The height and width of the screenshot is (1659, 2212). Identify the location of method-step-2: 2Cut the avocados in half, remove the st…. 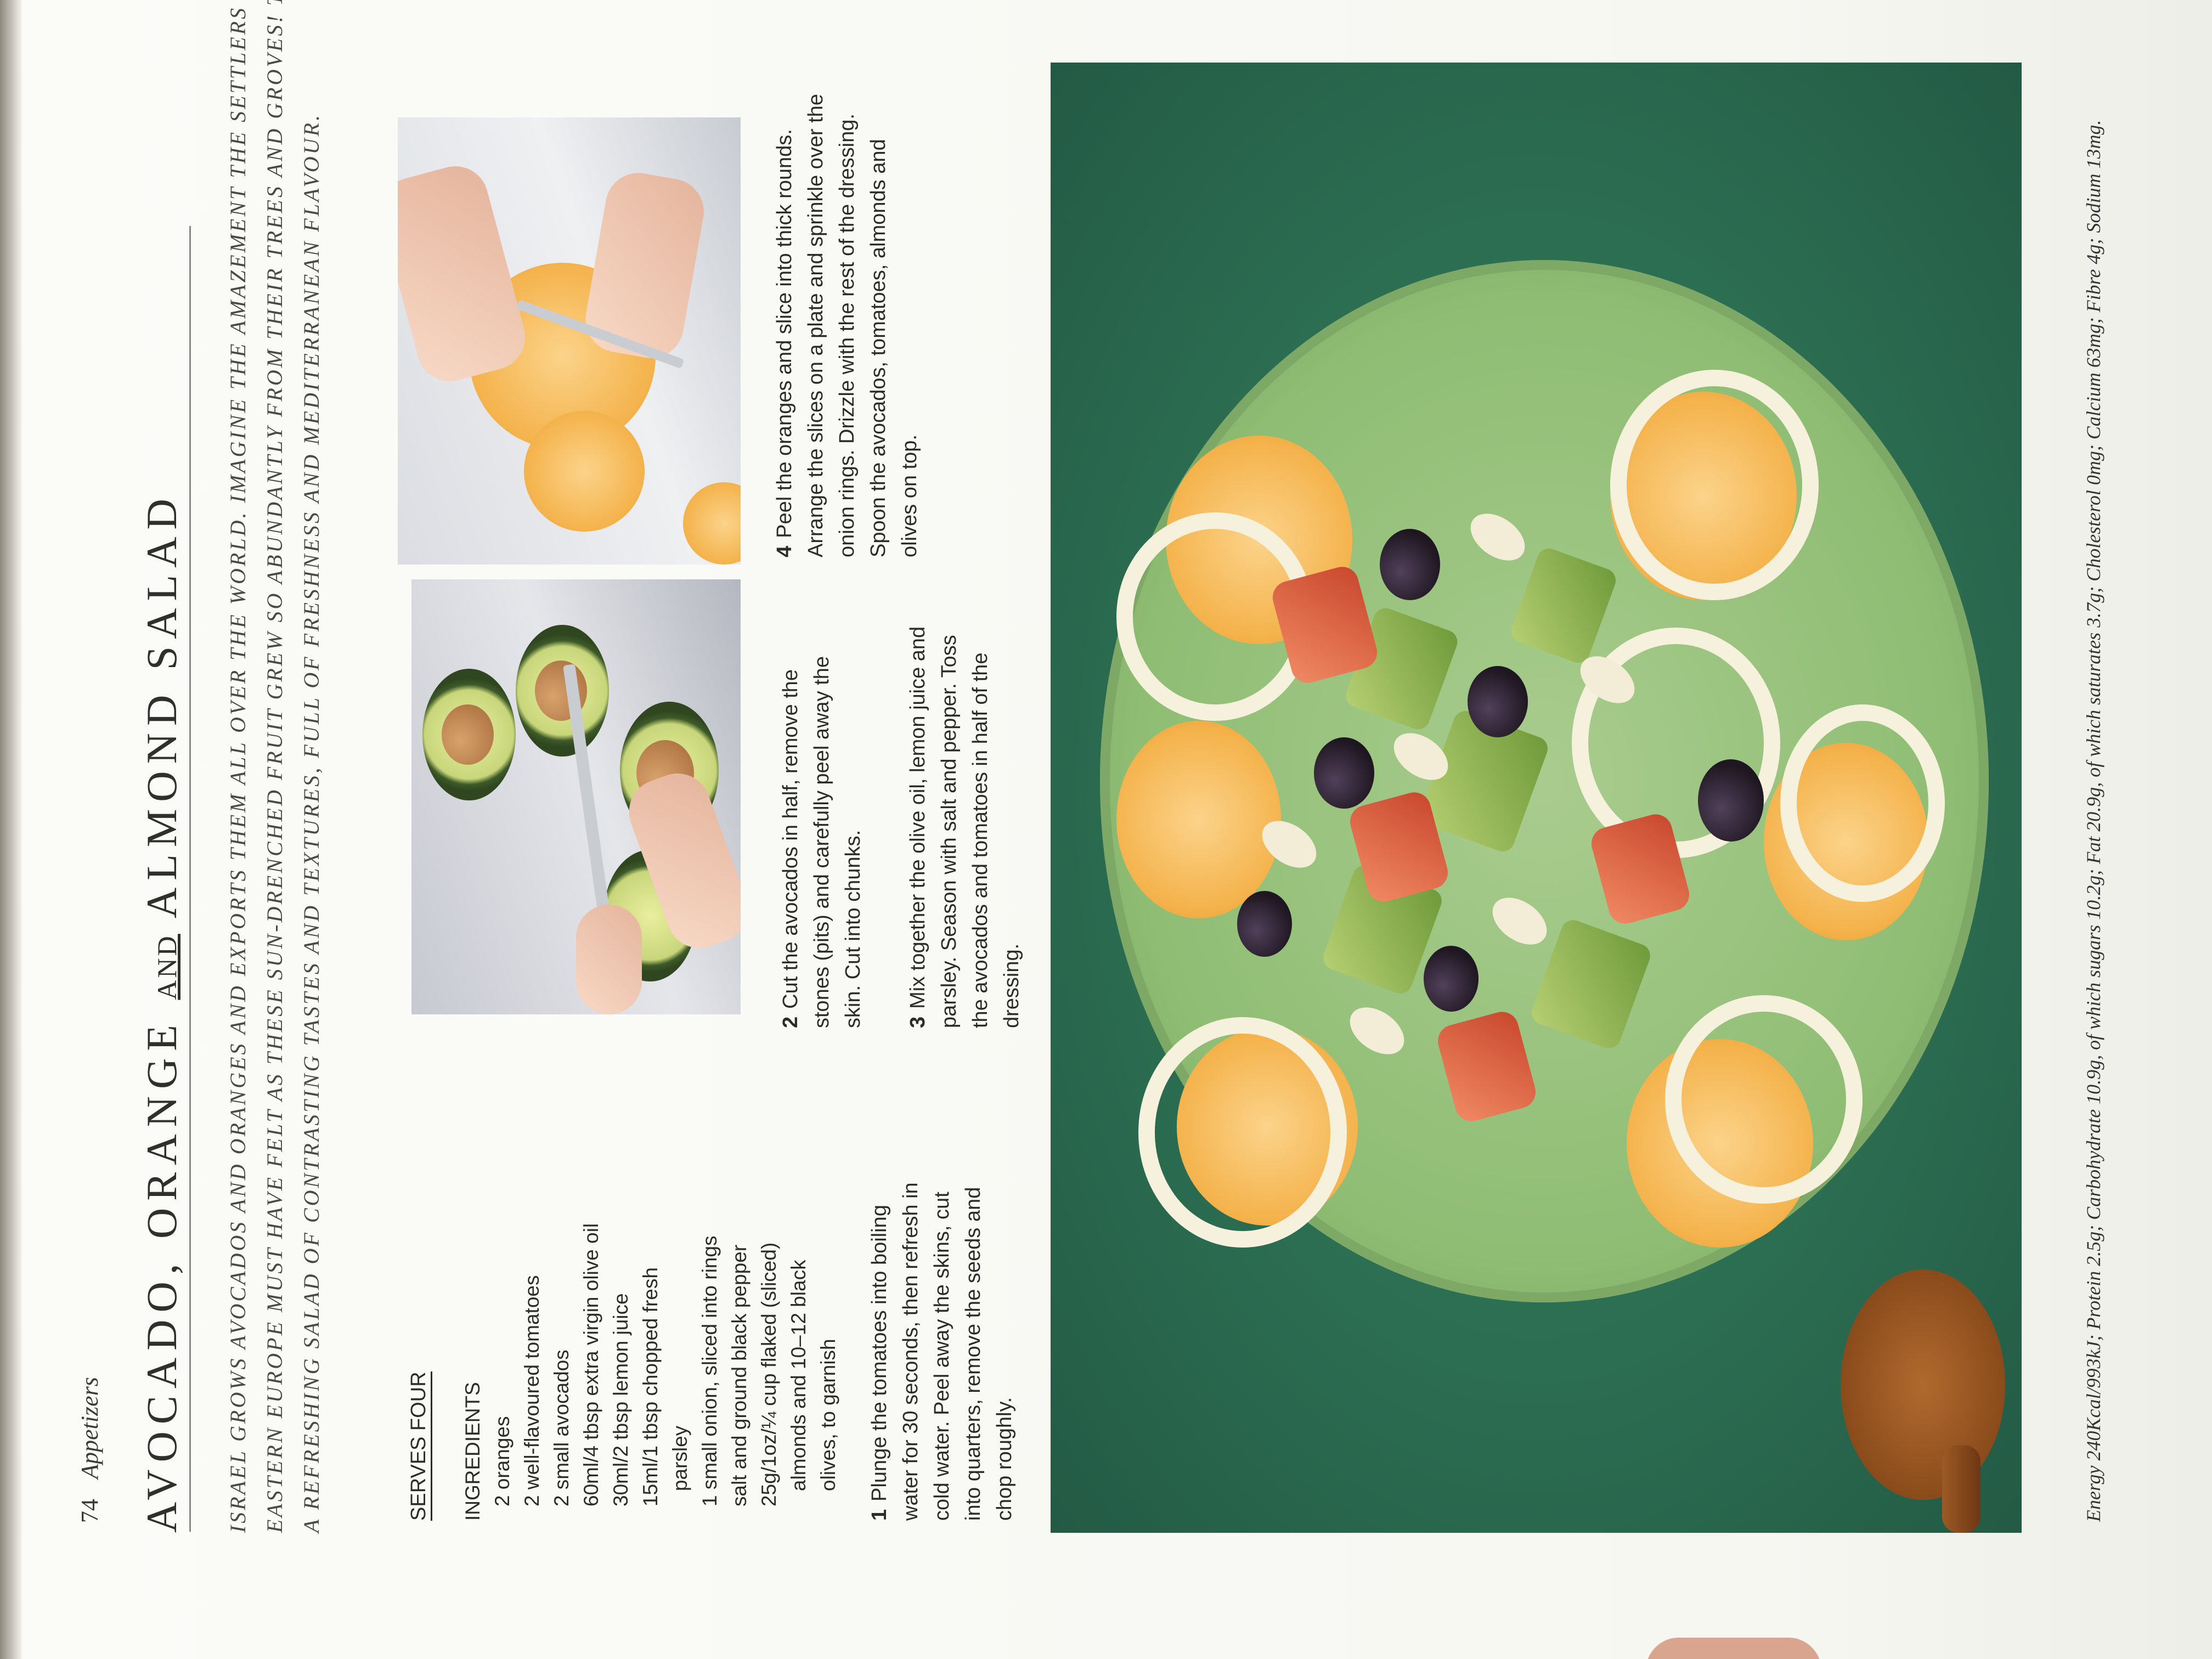
(822, 825).